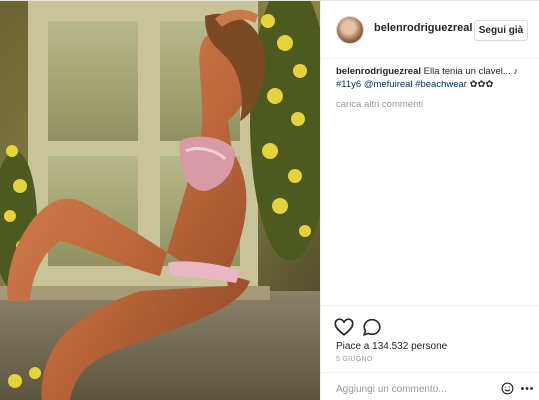 Image resolution: width=539 pixels, height=400 pixels. I want to click on follow-button: Segui già, so click(501, 30).